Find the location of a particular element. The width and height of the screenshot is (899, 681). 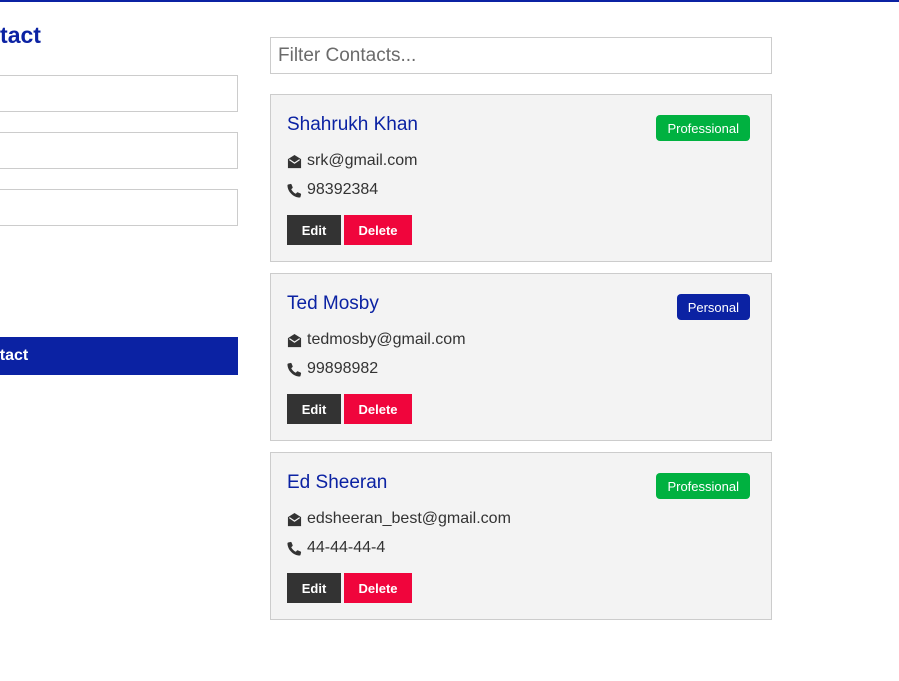

contact-email-row: srk@gmail.com is located at coordinates (352, 161).